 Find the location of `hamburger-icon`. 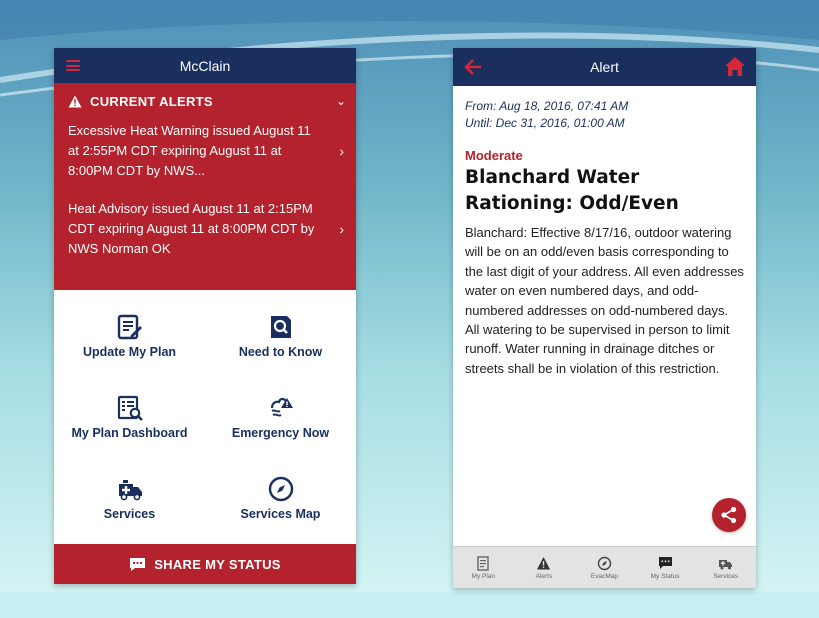

hamburger-icon is located at coordinates (73, 65).